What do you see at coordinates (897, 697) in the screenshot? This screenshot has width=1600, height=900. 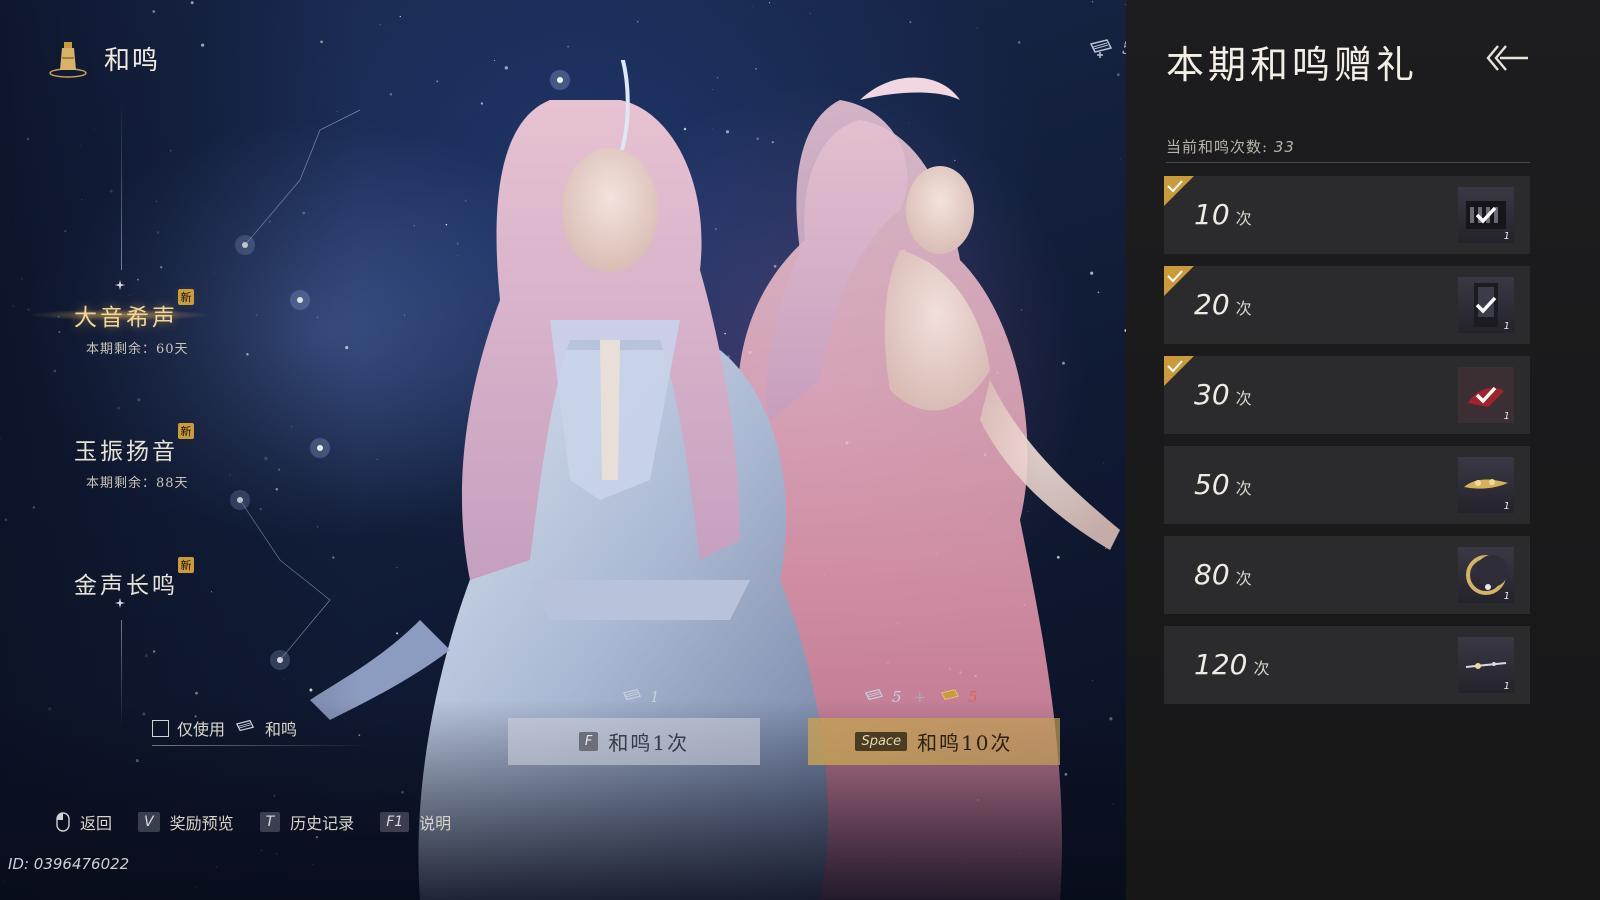 I see `pull-ten-cost-a: 5` at bounding box center [897, 697].